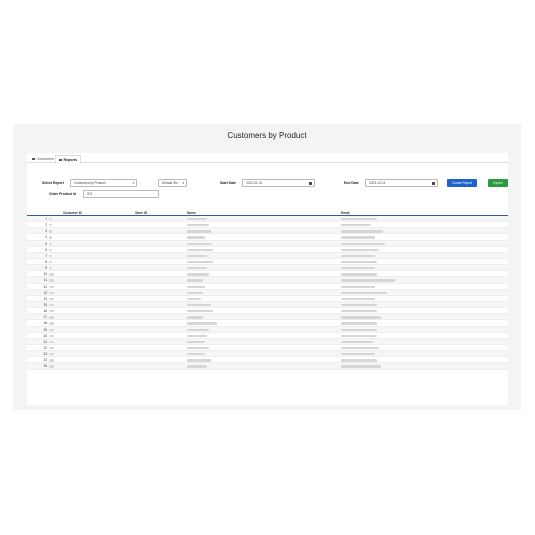 Image resolution: width=535 pixels, height=535 pixels. What do you see at coordinates (90, 194) in the screenshot?
I see `order-product-value: 374` at bounding box center [90, 194].